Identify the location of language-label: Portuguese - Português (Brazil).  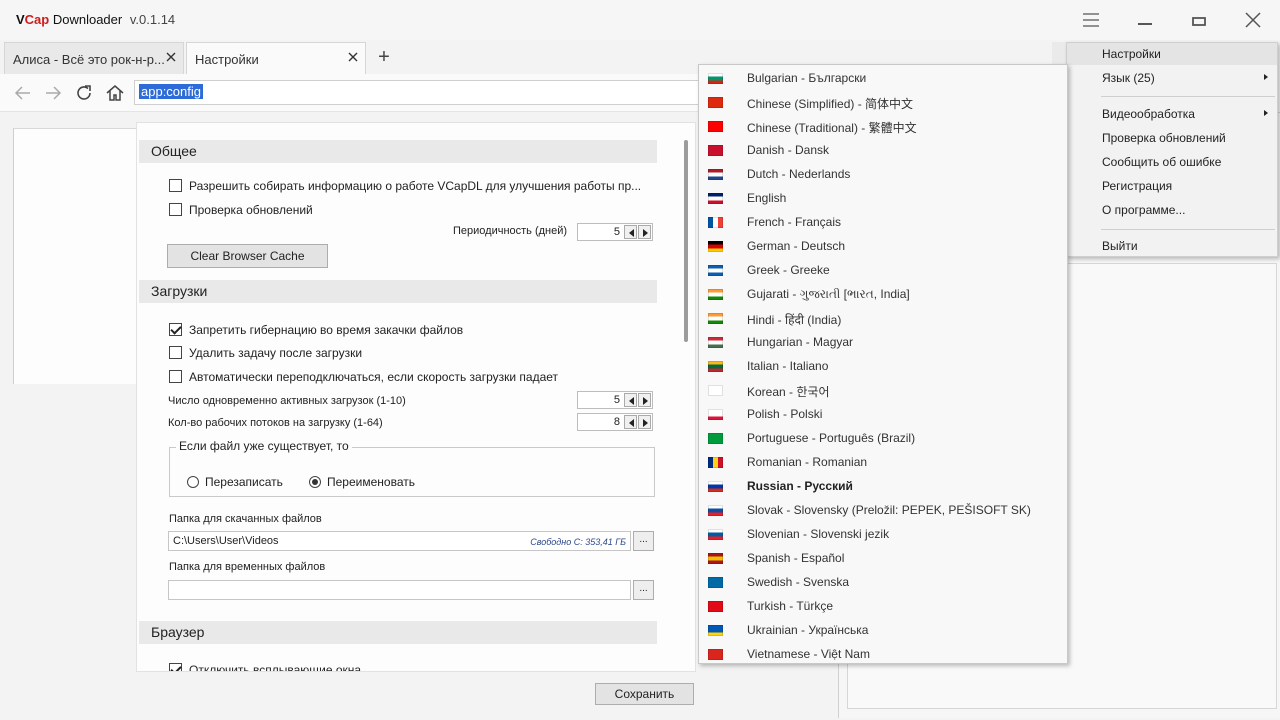
(831, 438).